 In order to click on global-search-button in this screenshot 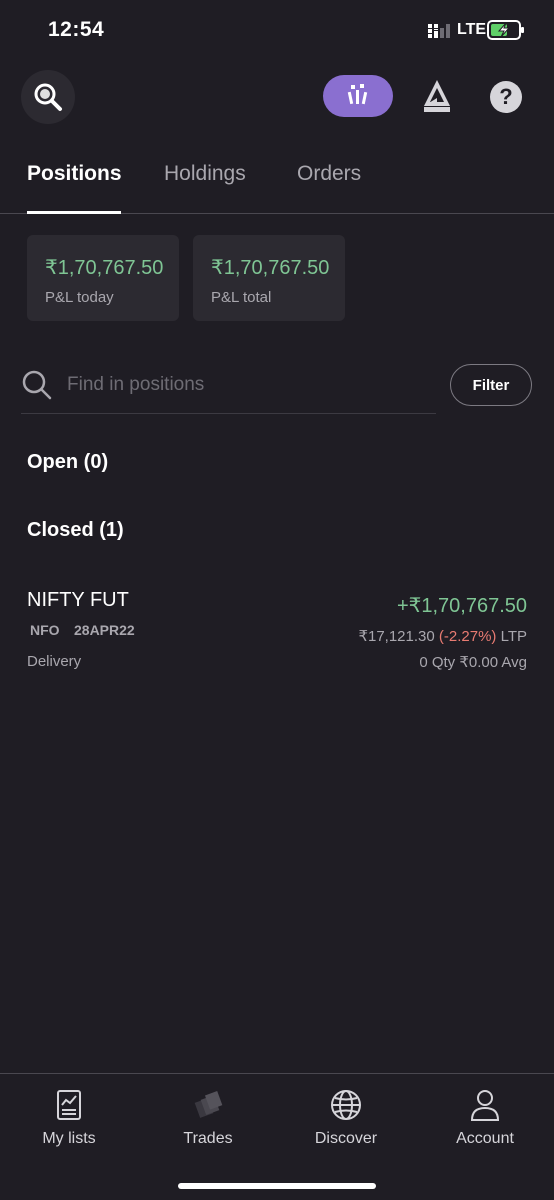, I will do `click(48, 97)`.